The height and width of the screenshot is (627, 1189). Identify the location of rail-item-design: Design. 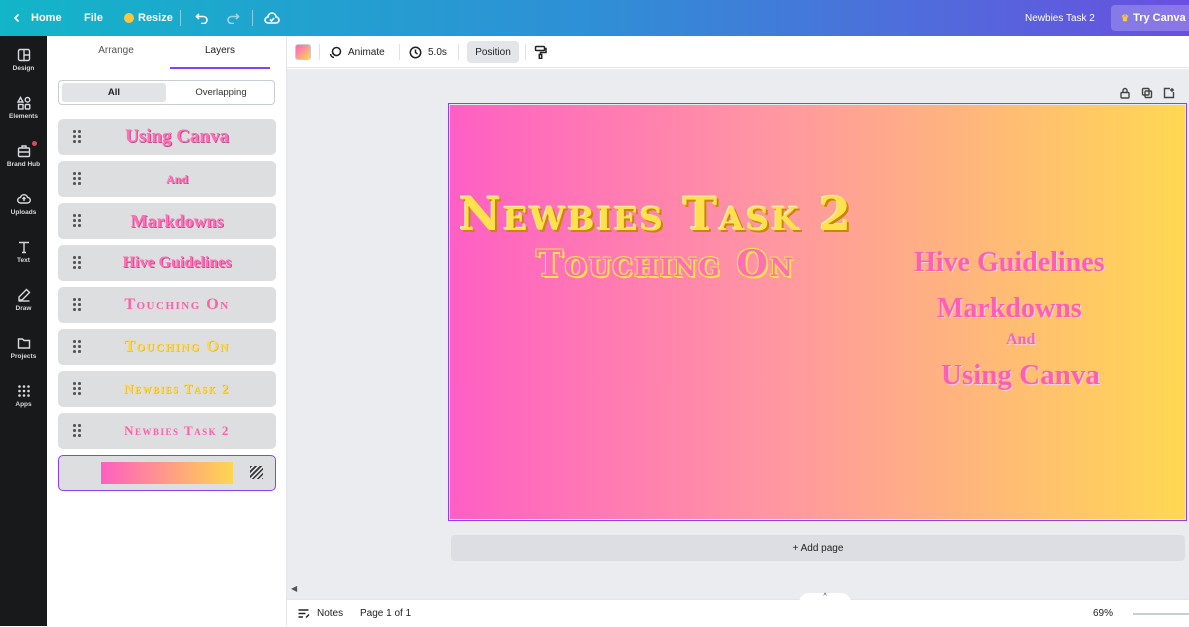
(23, 60).